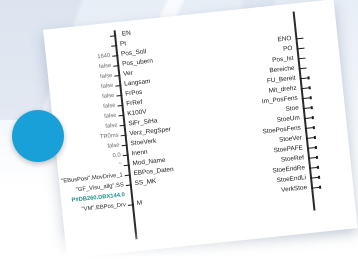  I want to click on pin-name: M, so click(139, 203).